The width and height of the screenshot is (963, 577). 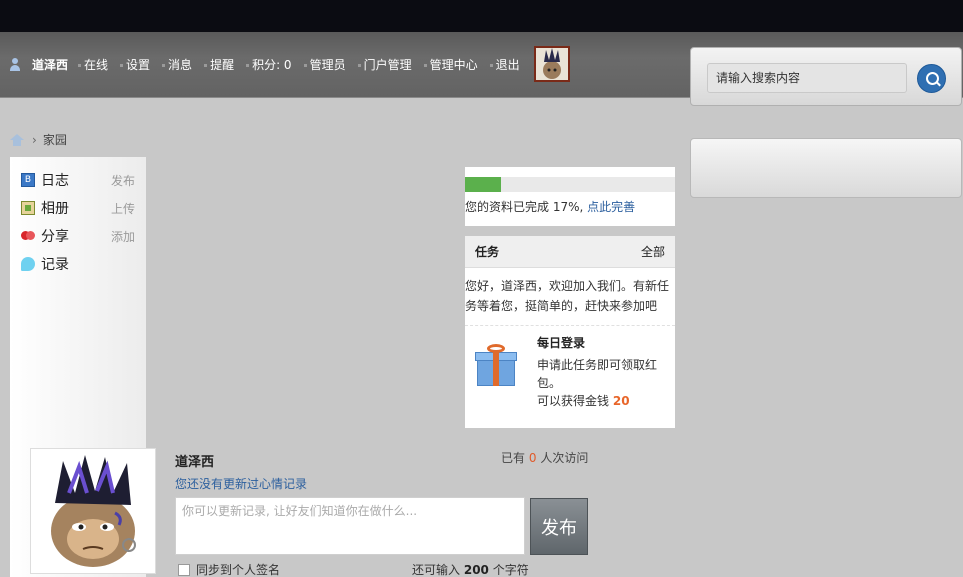 What do you see at coordinates (28, 236) in the screenshot?
I see `share-icon` at bounding box center [28, 236].